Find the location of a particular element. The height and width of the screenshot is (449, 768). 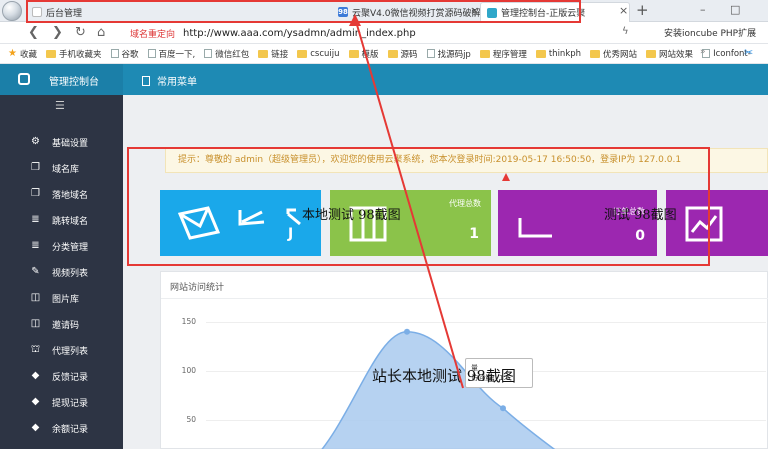

browser-logo-icon is located at coordinates (12, 11).